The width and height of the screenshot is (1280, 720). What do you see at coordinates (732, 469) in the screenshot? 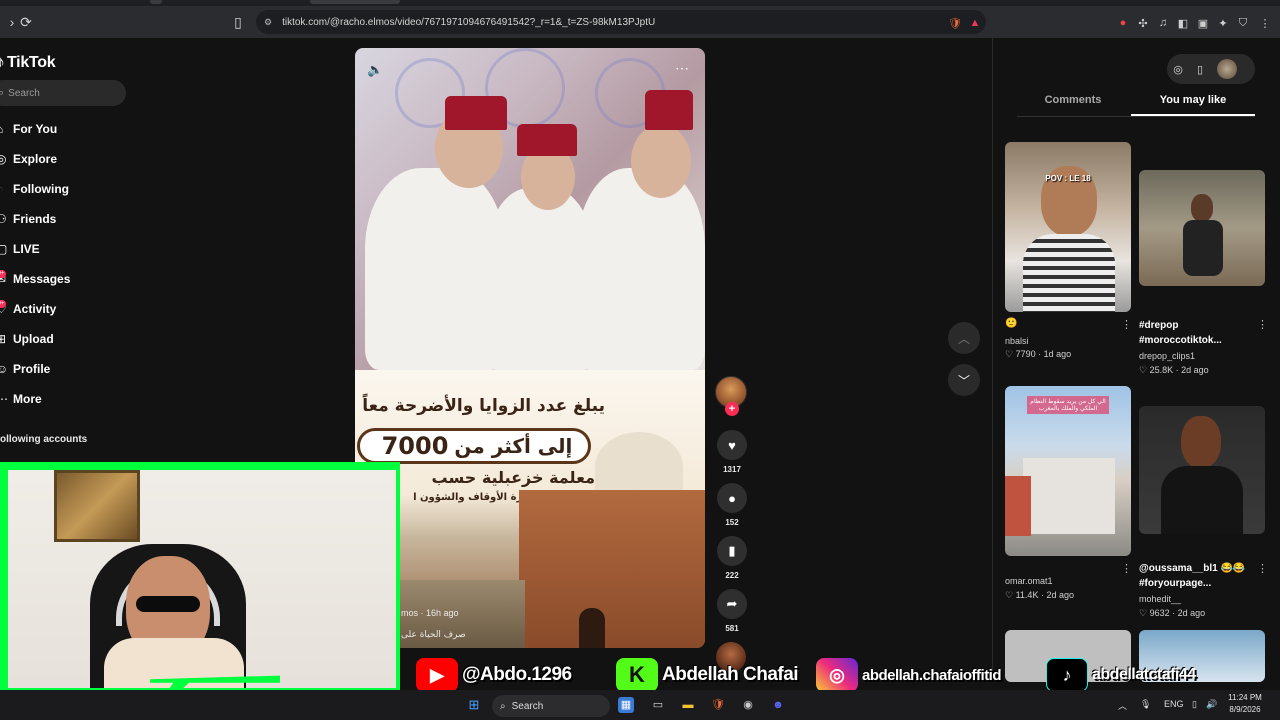
I see `like-count: 1317` at bounding box center [732, 469].